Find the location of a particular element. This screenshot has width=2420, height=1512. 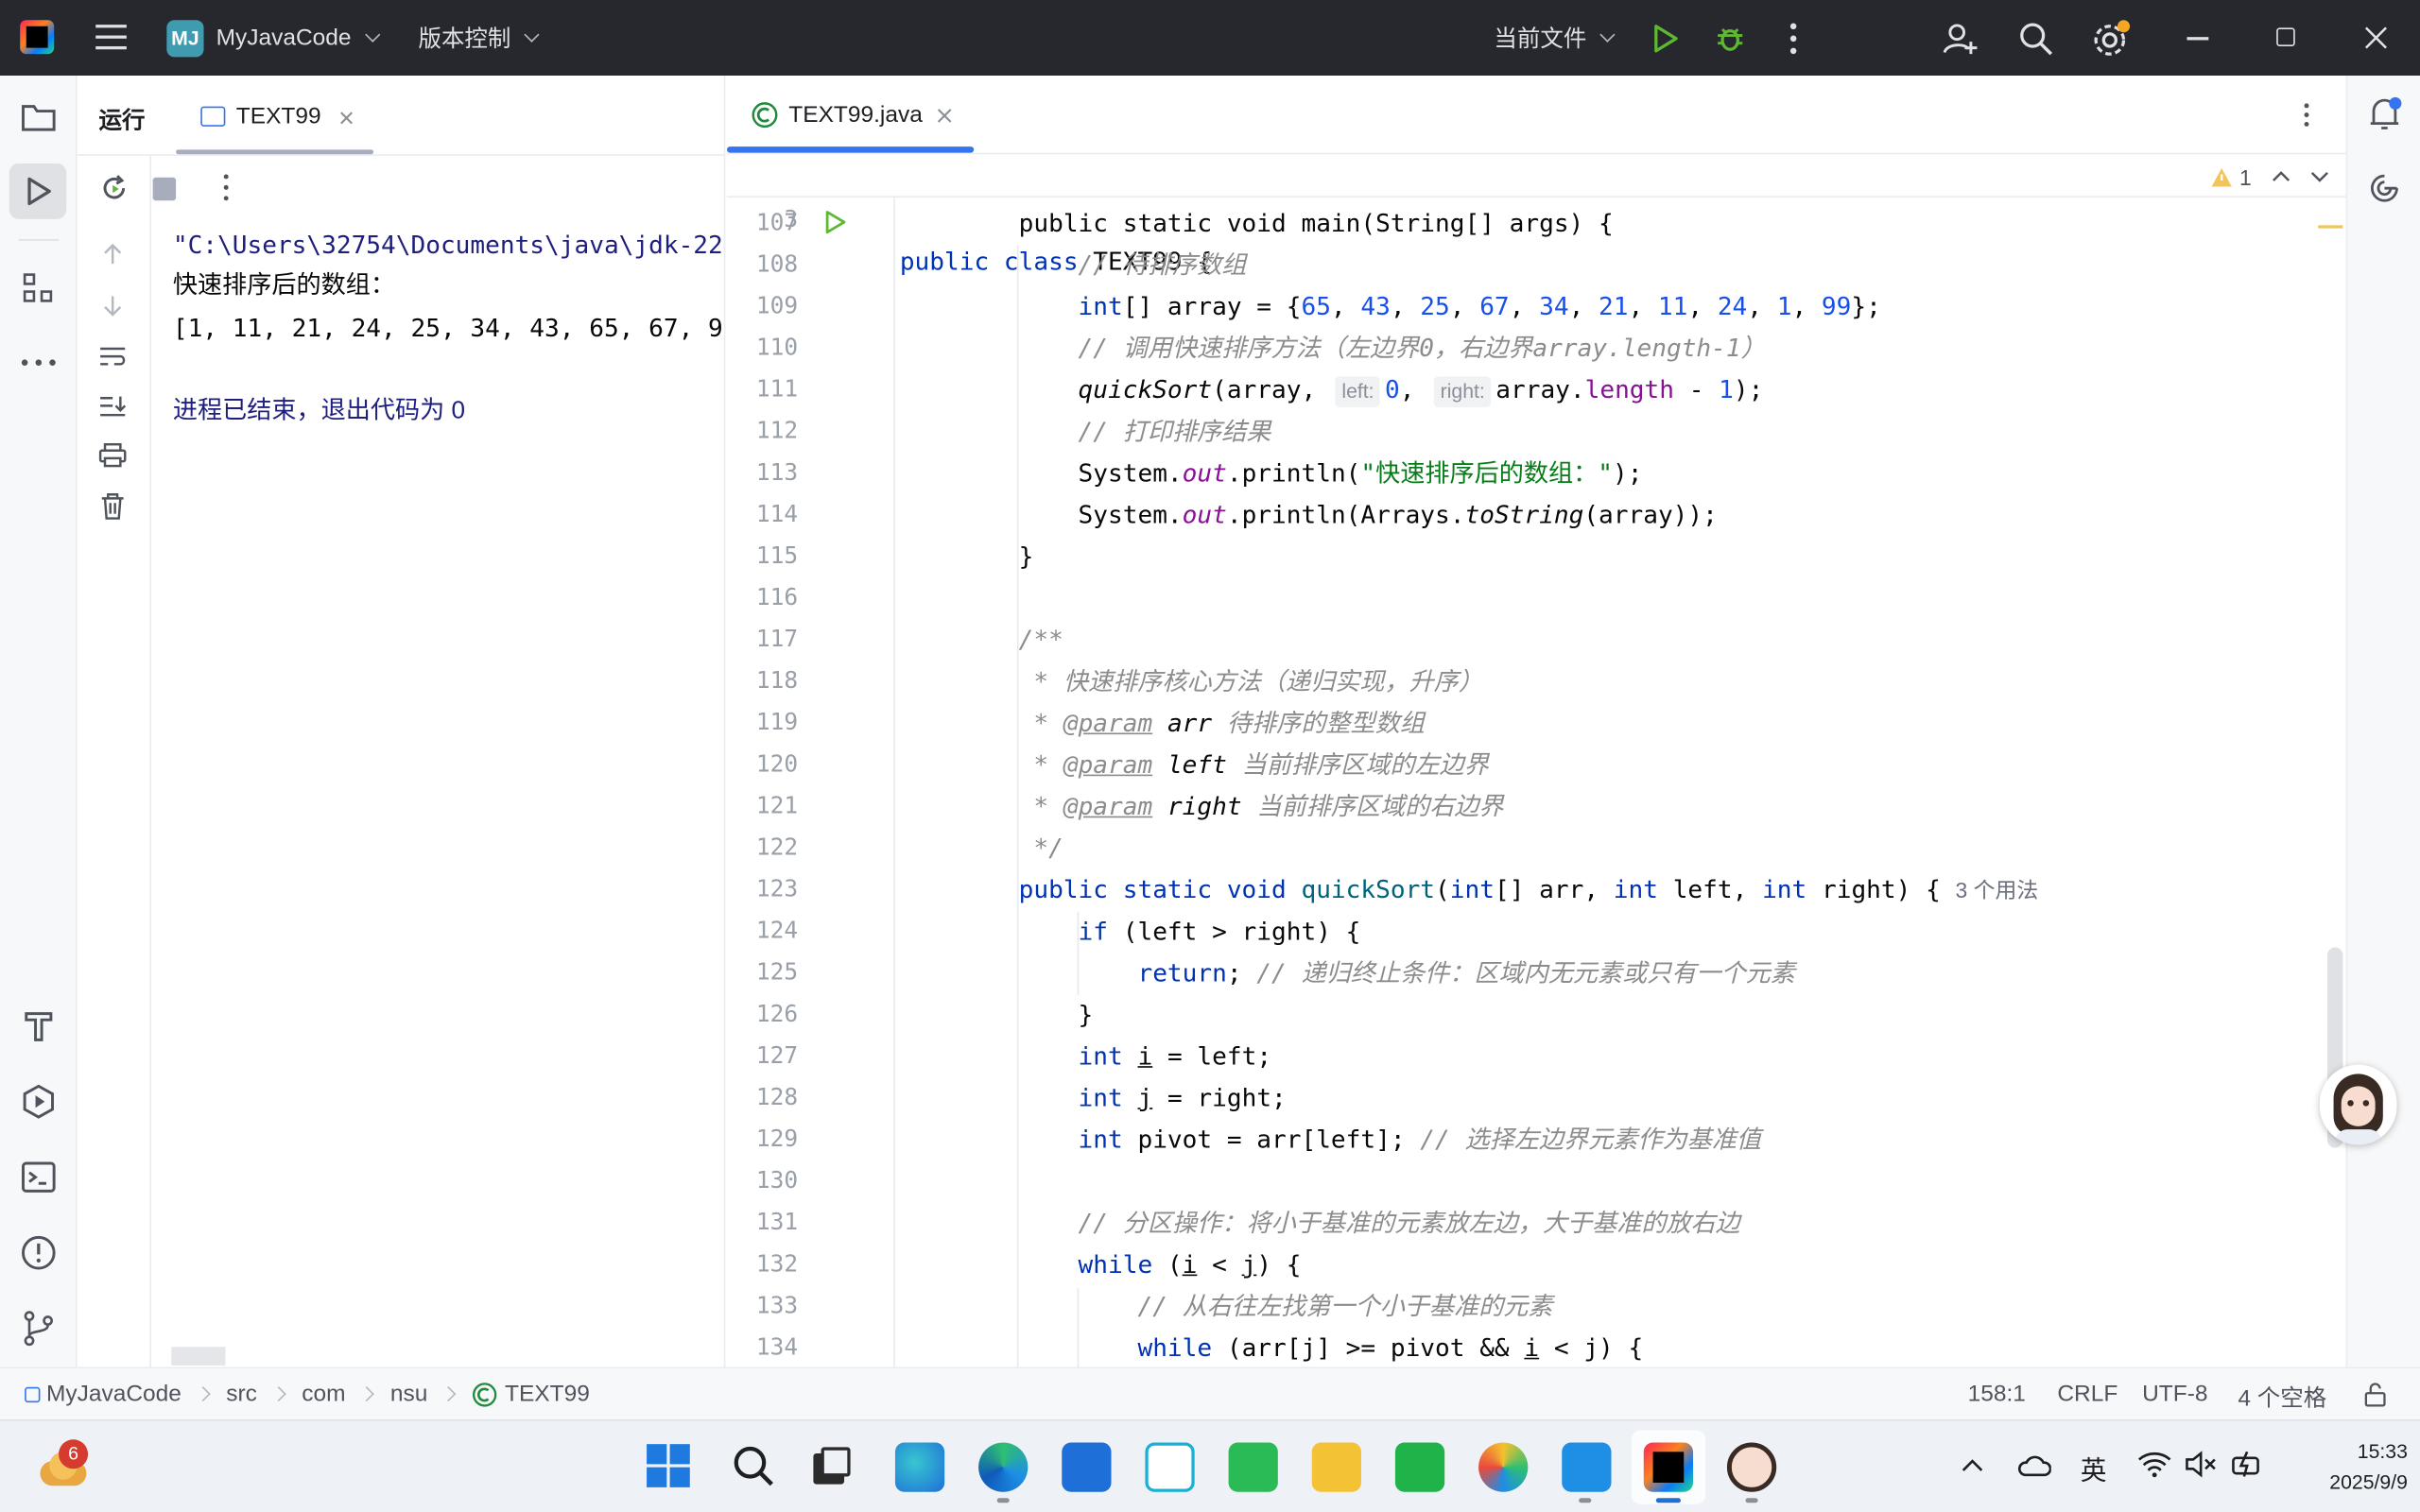

wifi-icon is located at coordinates (2154, 1464).